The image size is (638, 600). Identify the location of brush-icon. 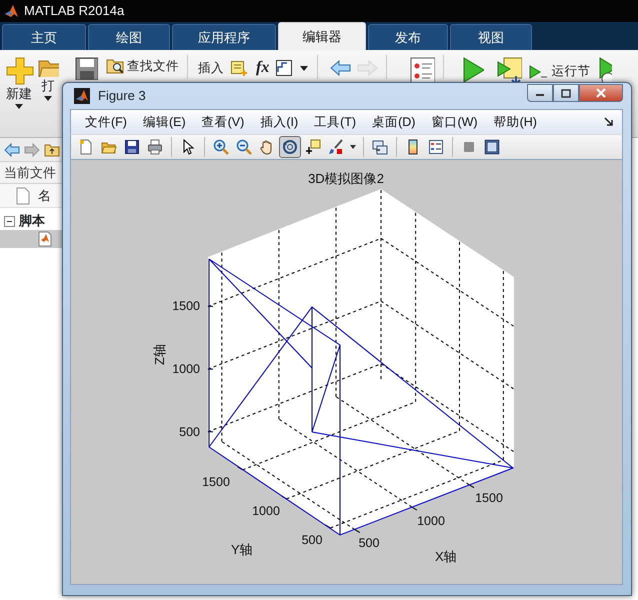
(336, 147).